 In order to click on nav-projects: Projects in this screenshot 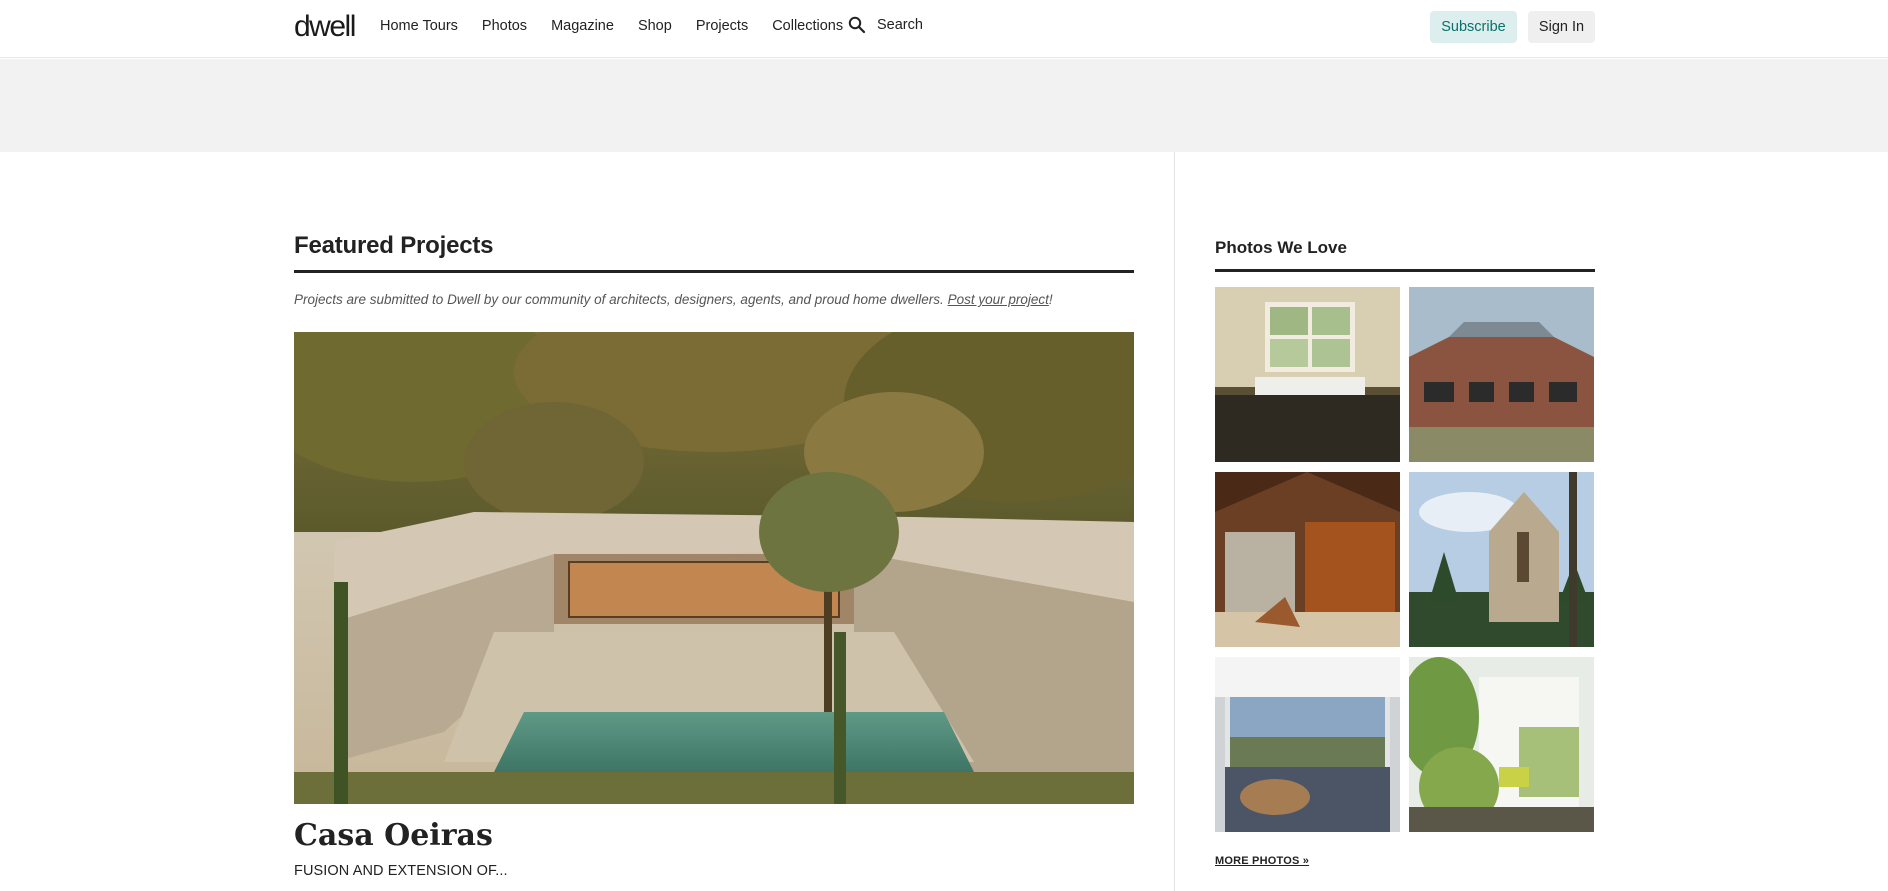, I will do `click(722, 26)`.